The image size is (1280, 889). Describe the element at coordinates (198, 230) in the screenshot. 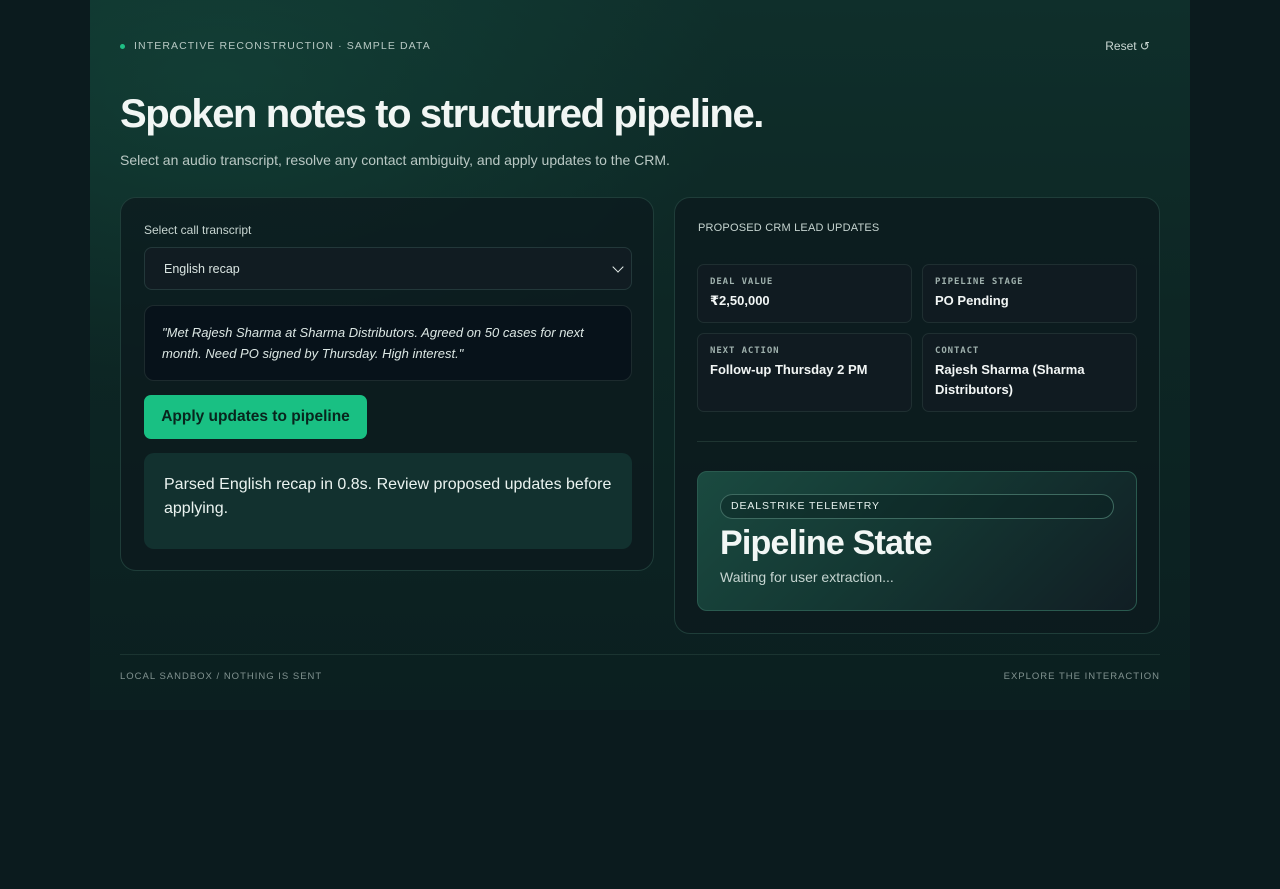

I see `select-transcript-label: Select call transcript` at that location.